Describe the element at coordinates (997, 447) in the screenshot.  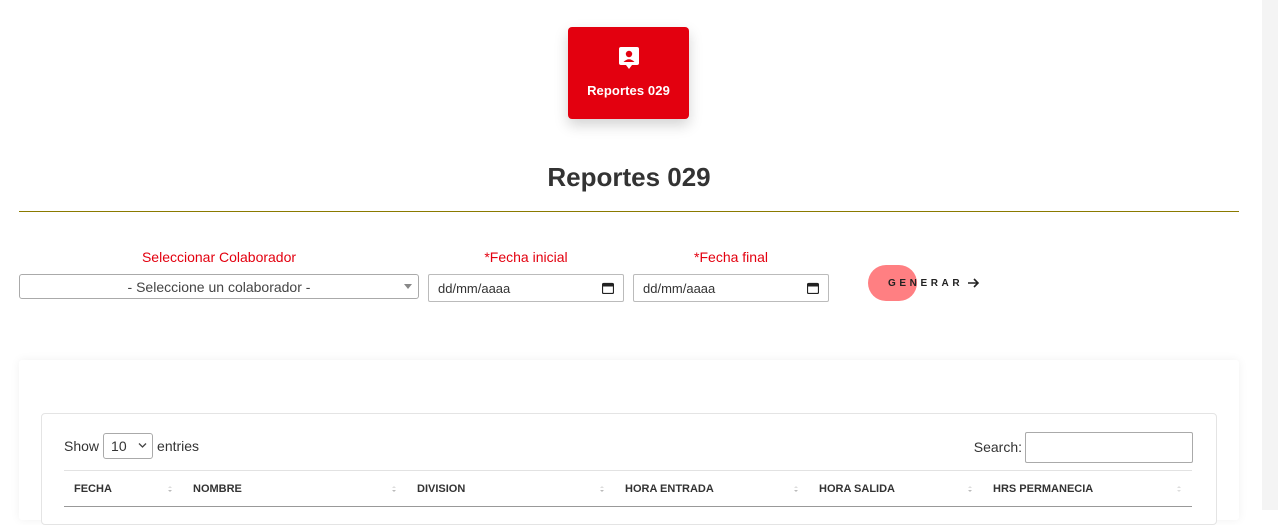
I see `search-label: Search:` at that location.